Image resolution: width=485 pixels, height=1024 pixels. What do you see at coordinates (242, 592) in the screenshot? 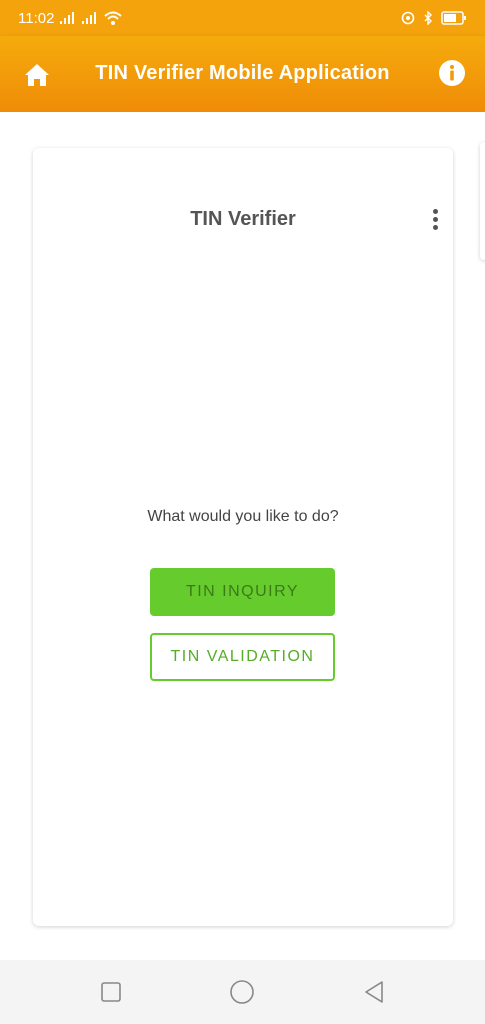
I see `tin-inquiry-button: TIN INQUIRY` at bounding box center [242, 592].